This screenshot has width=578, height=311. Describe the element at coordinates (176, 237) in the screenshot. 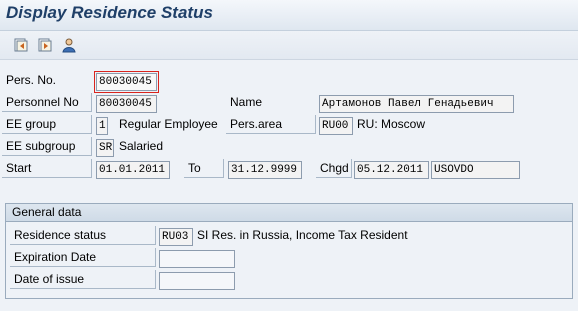

I see `residence-status-field: RU03` at that location.